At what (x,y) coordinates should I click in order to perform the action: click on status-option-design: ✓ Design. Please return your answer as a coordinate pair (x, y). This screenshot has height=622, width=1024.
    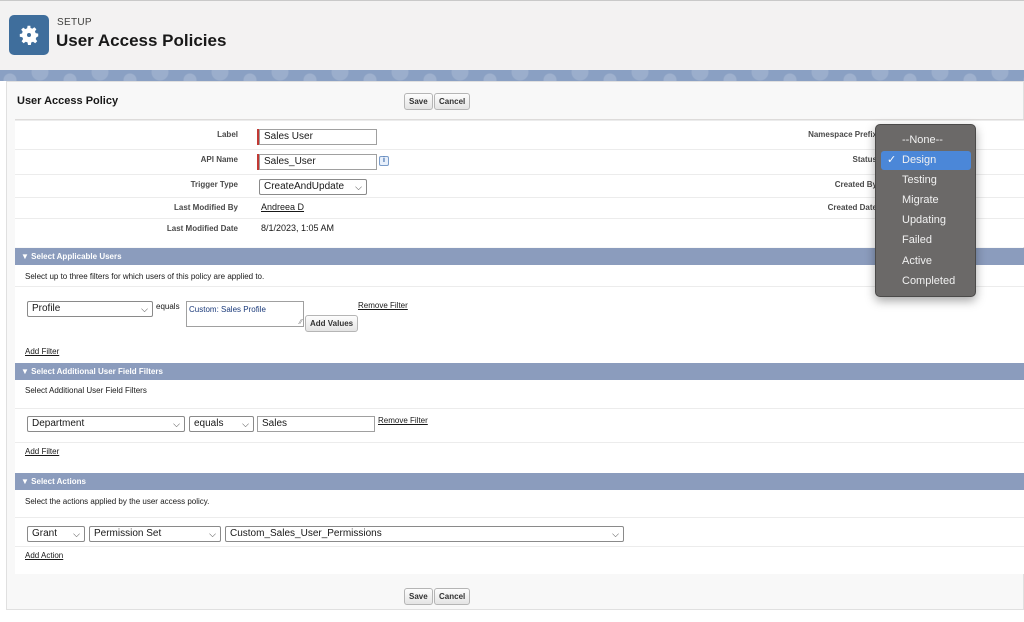
    Looking at the image, I should click on (926, 160).